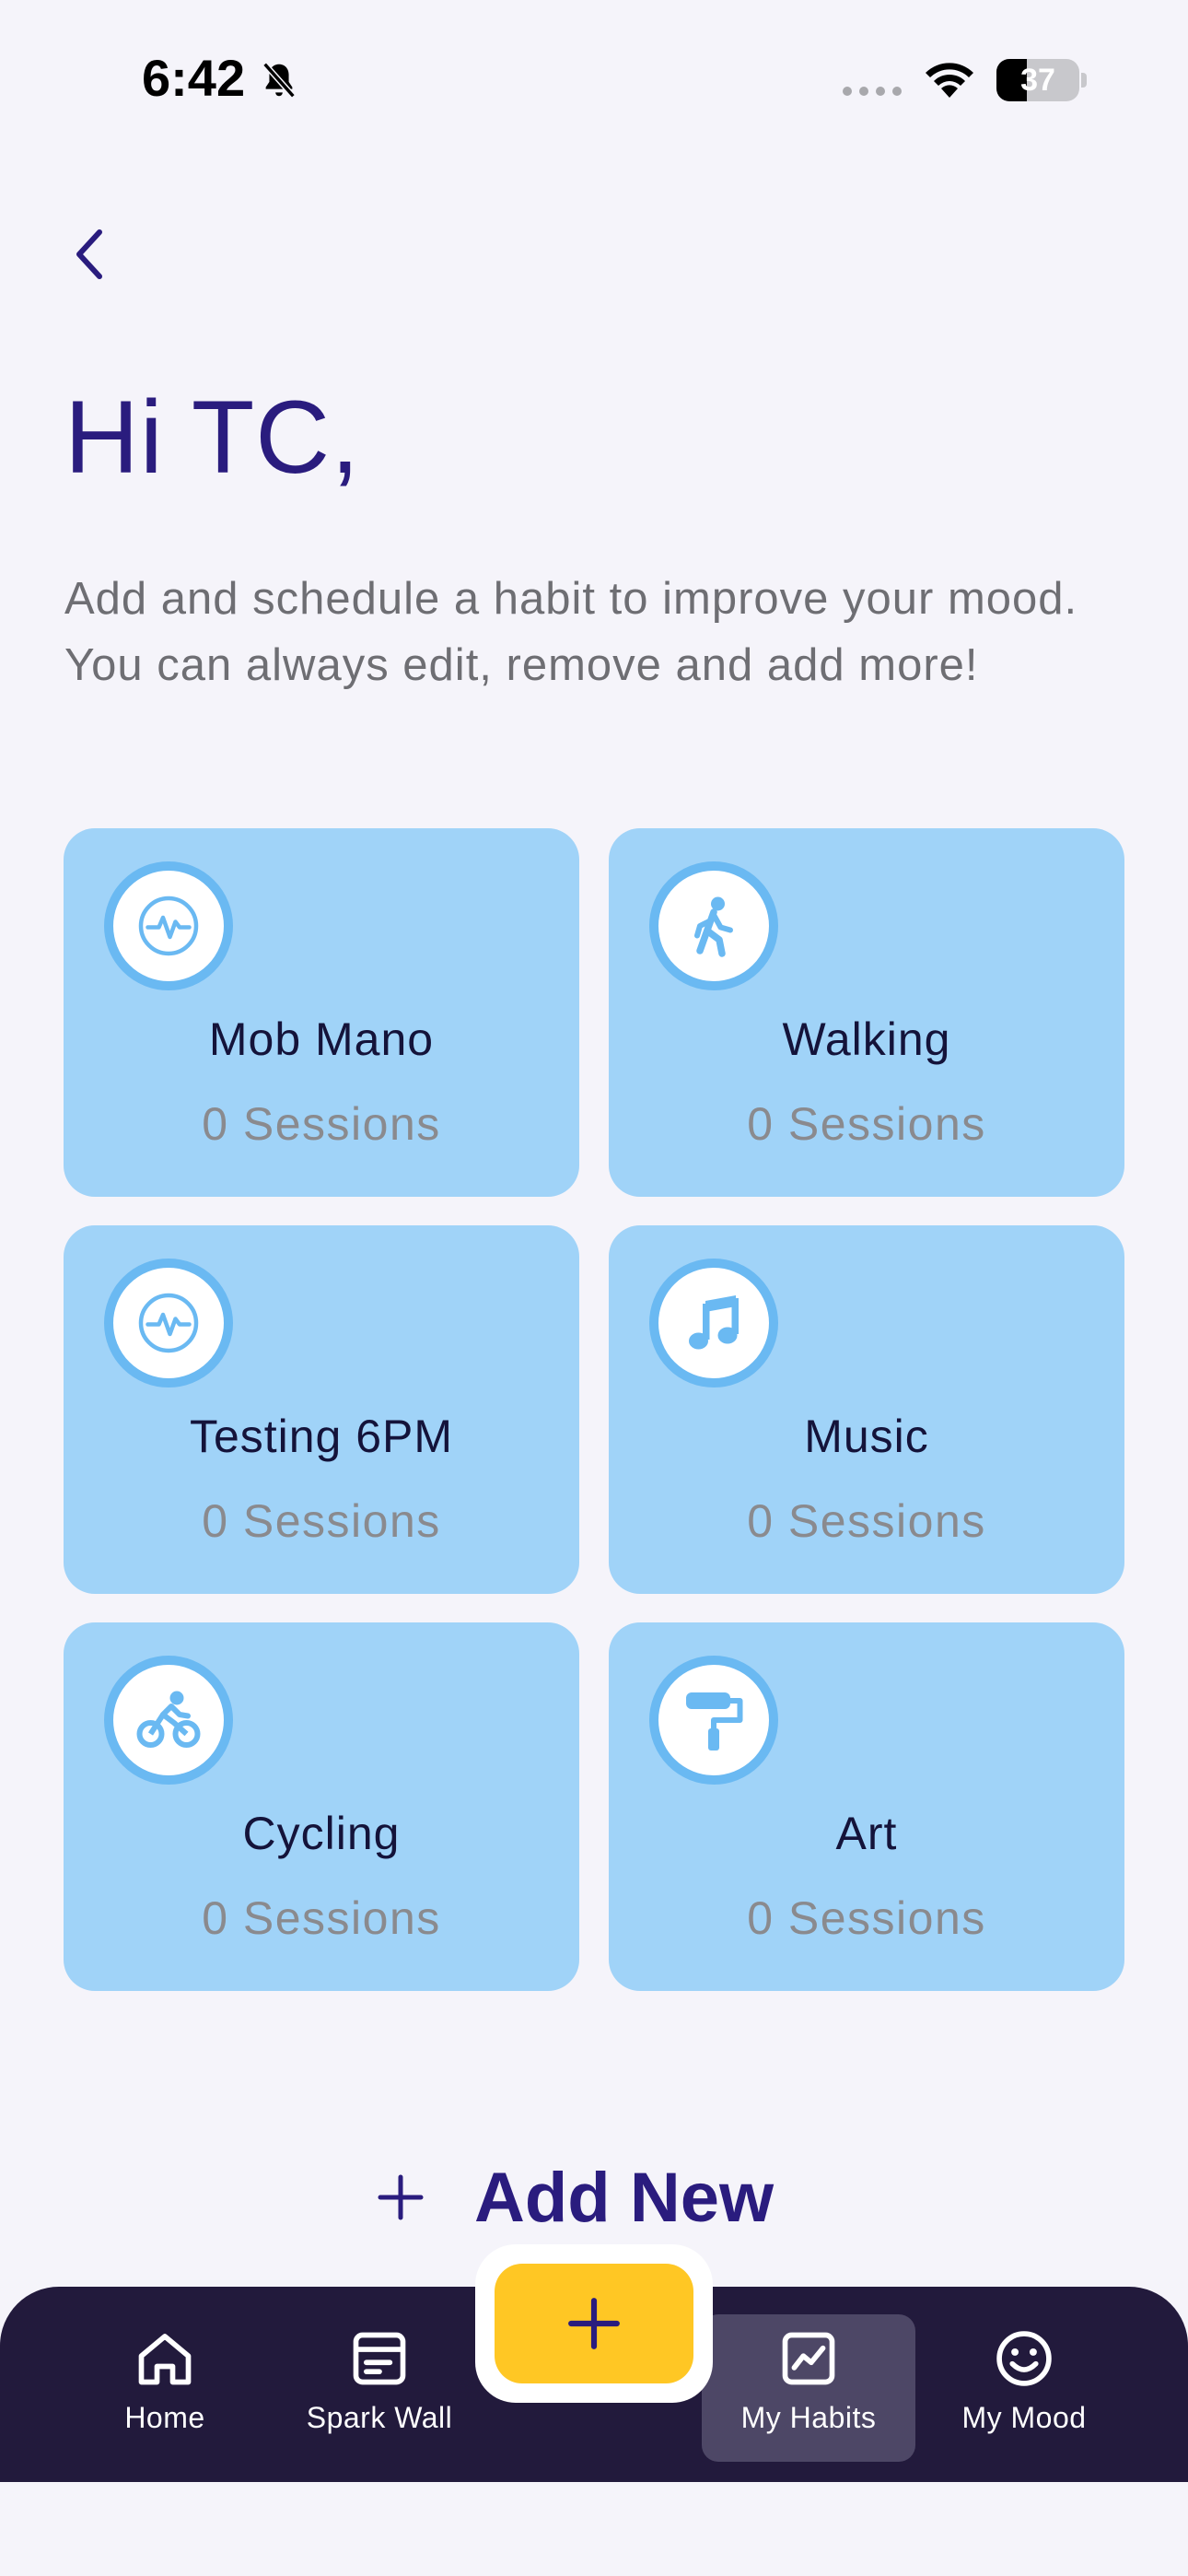 This screenshot has width=1188, height=2576. What do you see at coordinates (321, 1039) in the screenshot?
I see `habit-name: Mob Mano` at bounding box center [321, 1039].